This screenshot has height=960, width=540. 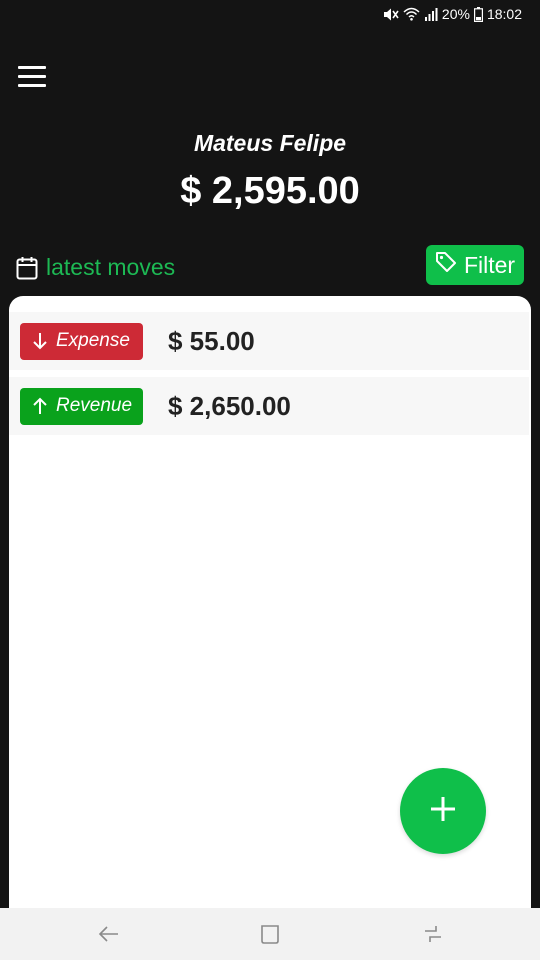 I want to click on arrow-down-icon, so click(x=40, y=341).